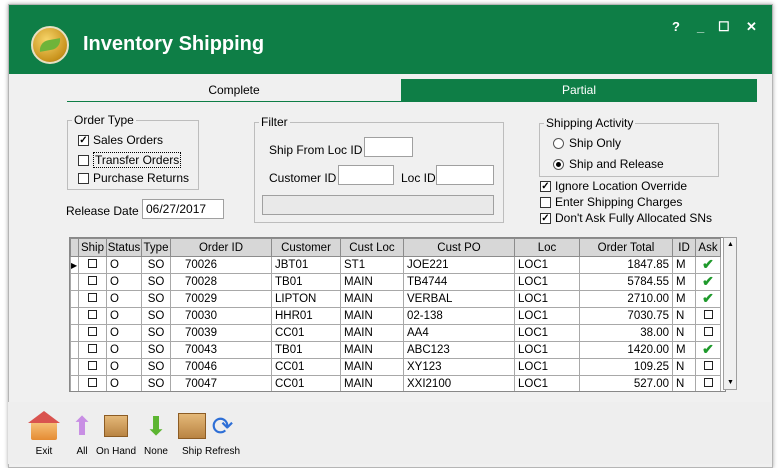 The width and height of the screenshot is (783, 468). I want to click on col-ask: Ask, so click(708, 247).